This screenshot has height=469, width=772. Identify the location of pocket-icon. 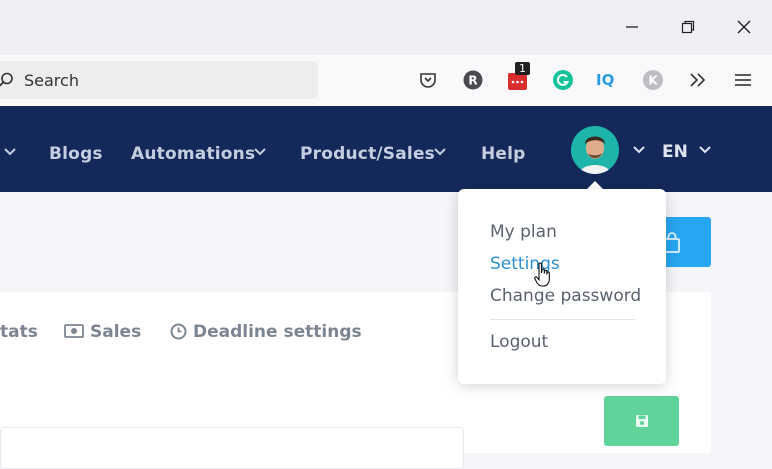
(428, 80).